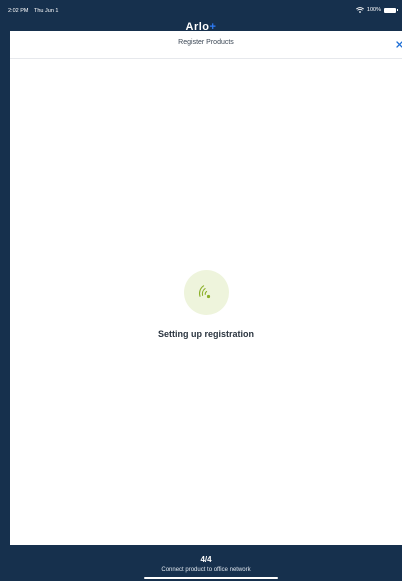  I want to click on close-icon, so click(399, 44).